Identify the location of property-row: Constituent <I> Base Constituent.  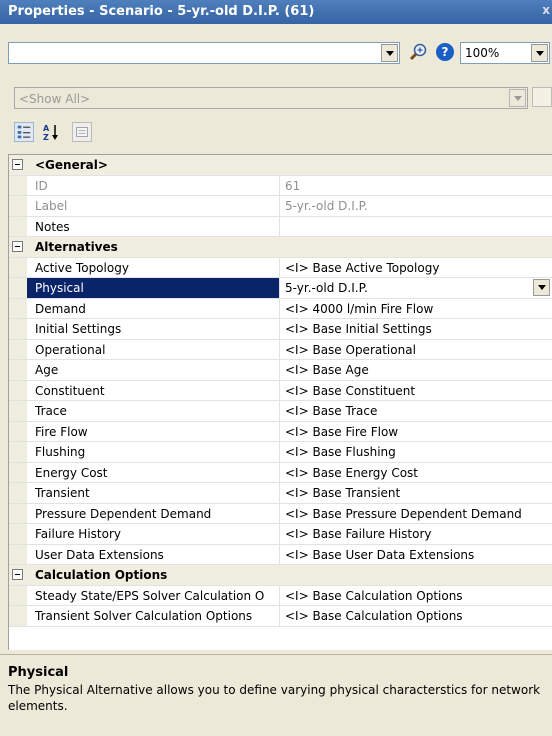
(280, 390).